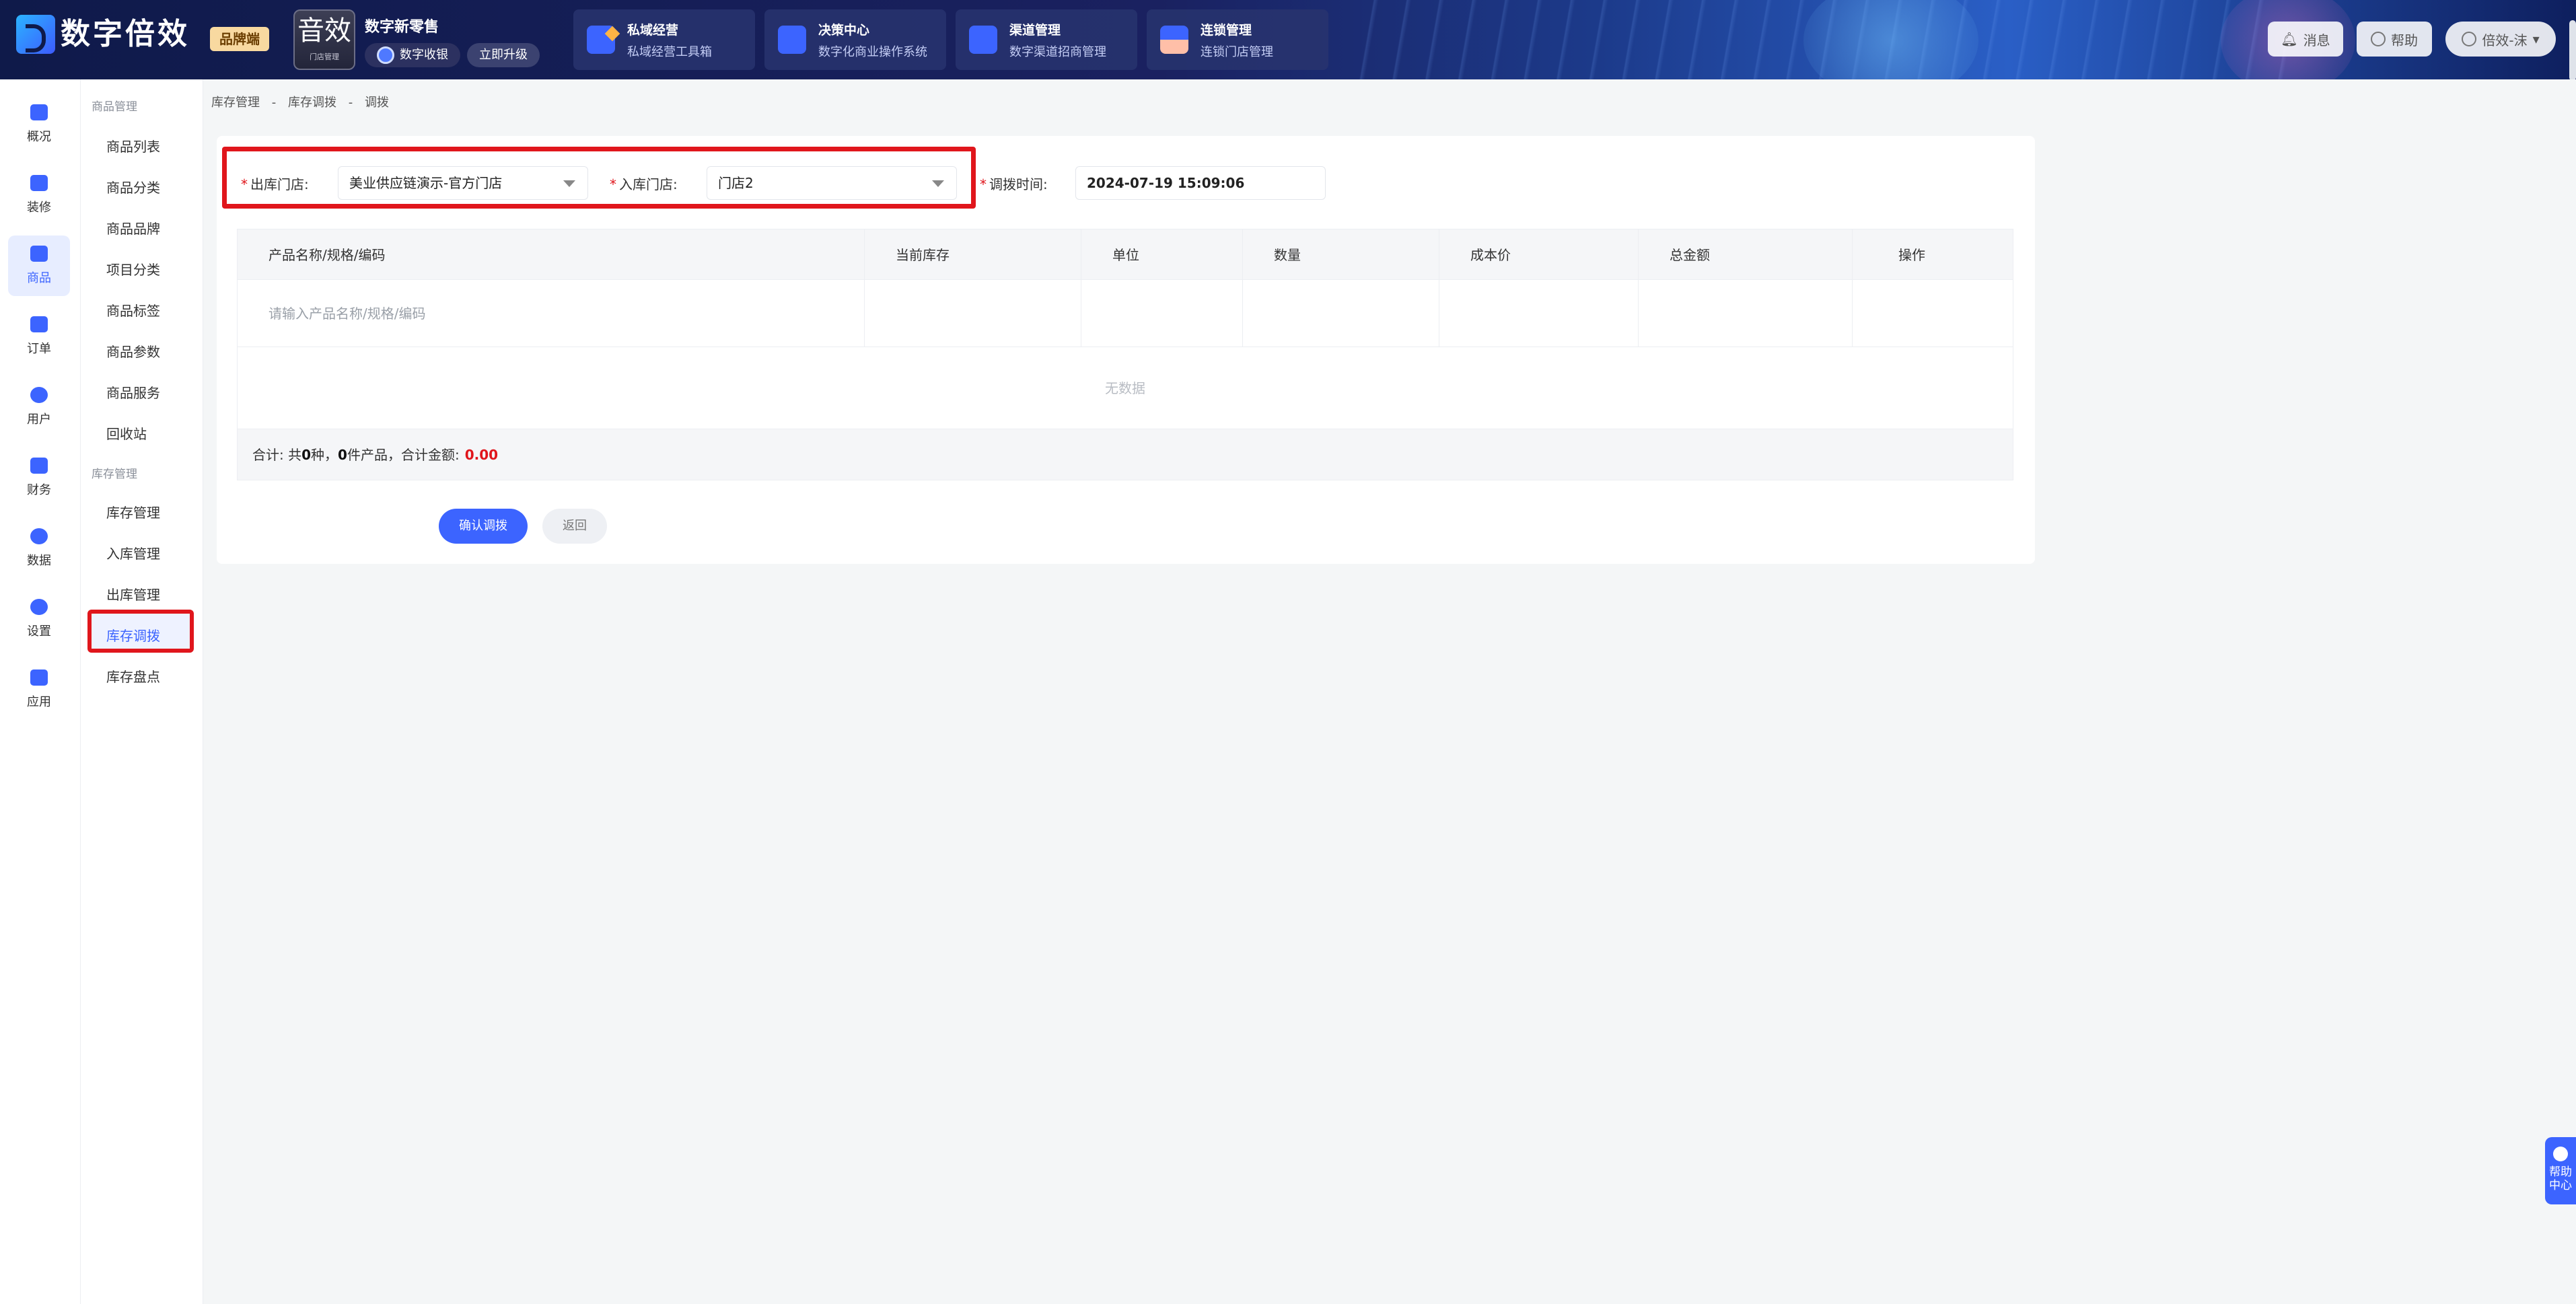 Image resolution: width=2576 pixels, height=1304 pixels. What do you see at coordinates (126, 433) in the screenshot?
I see `submenu-item-recycle-bin: 回收站` at bounding box center [126, 433].